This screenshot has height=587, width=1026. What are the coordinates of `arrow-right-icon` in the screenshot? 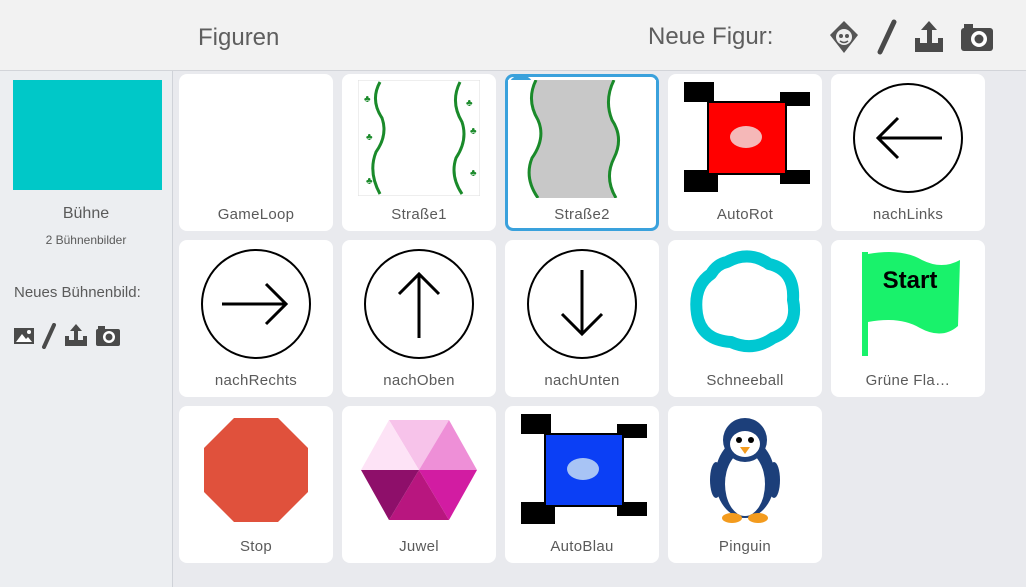 It's located at (256, 304).